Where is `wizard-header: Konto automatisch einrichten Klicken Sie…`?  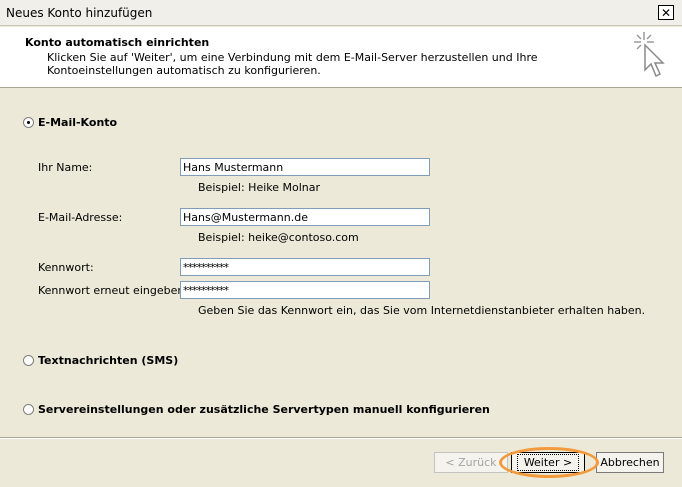 wizard-header: Konto automatisch einrichten Klicken Sie… is located at coordinates (341, 57).